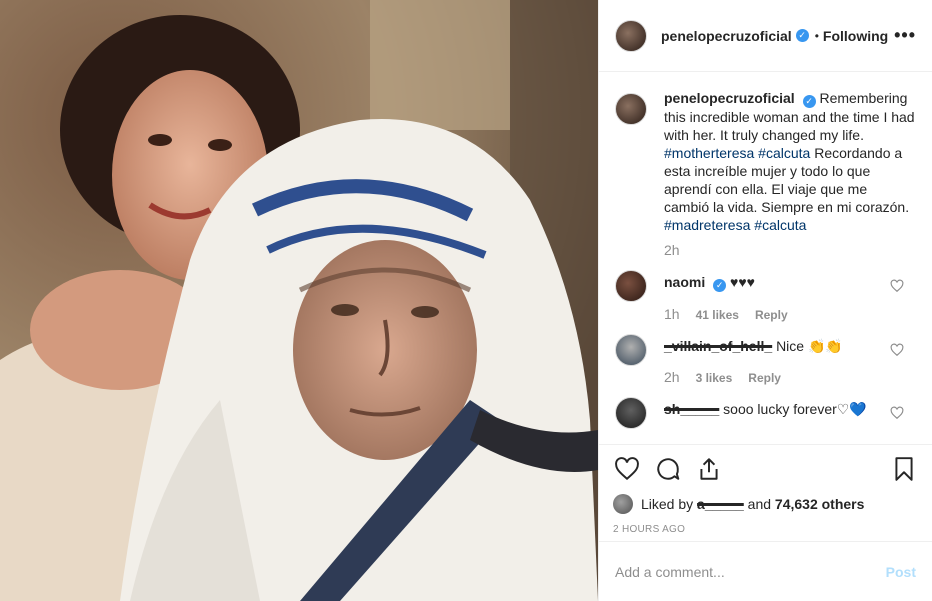  Describe the element at coordinates (742, 282) in the screenshot. I see `comment-text: ♥♥♥` at that location.